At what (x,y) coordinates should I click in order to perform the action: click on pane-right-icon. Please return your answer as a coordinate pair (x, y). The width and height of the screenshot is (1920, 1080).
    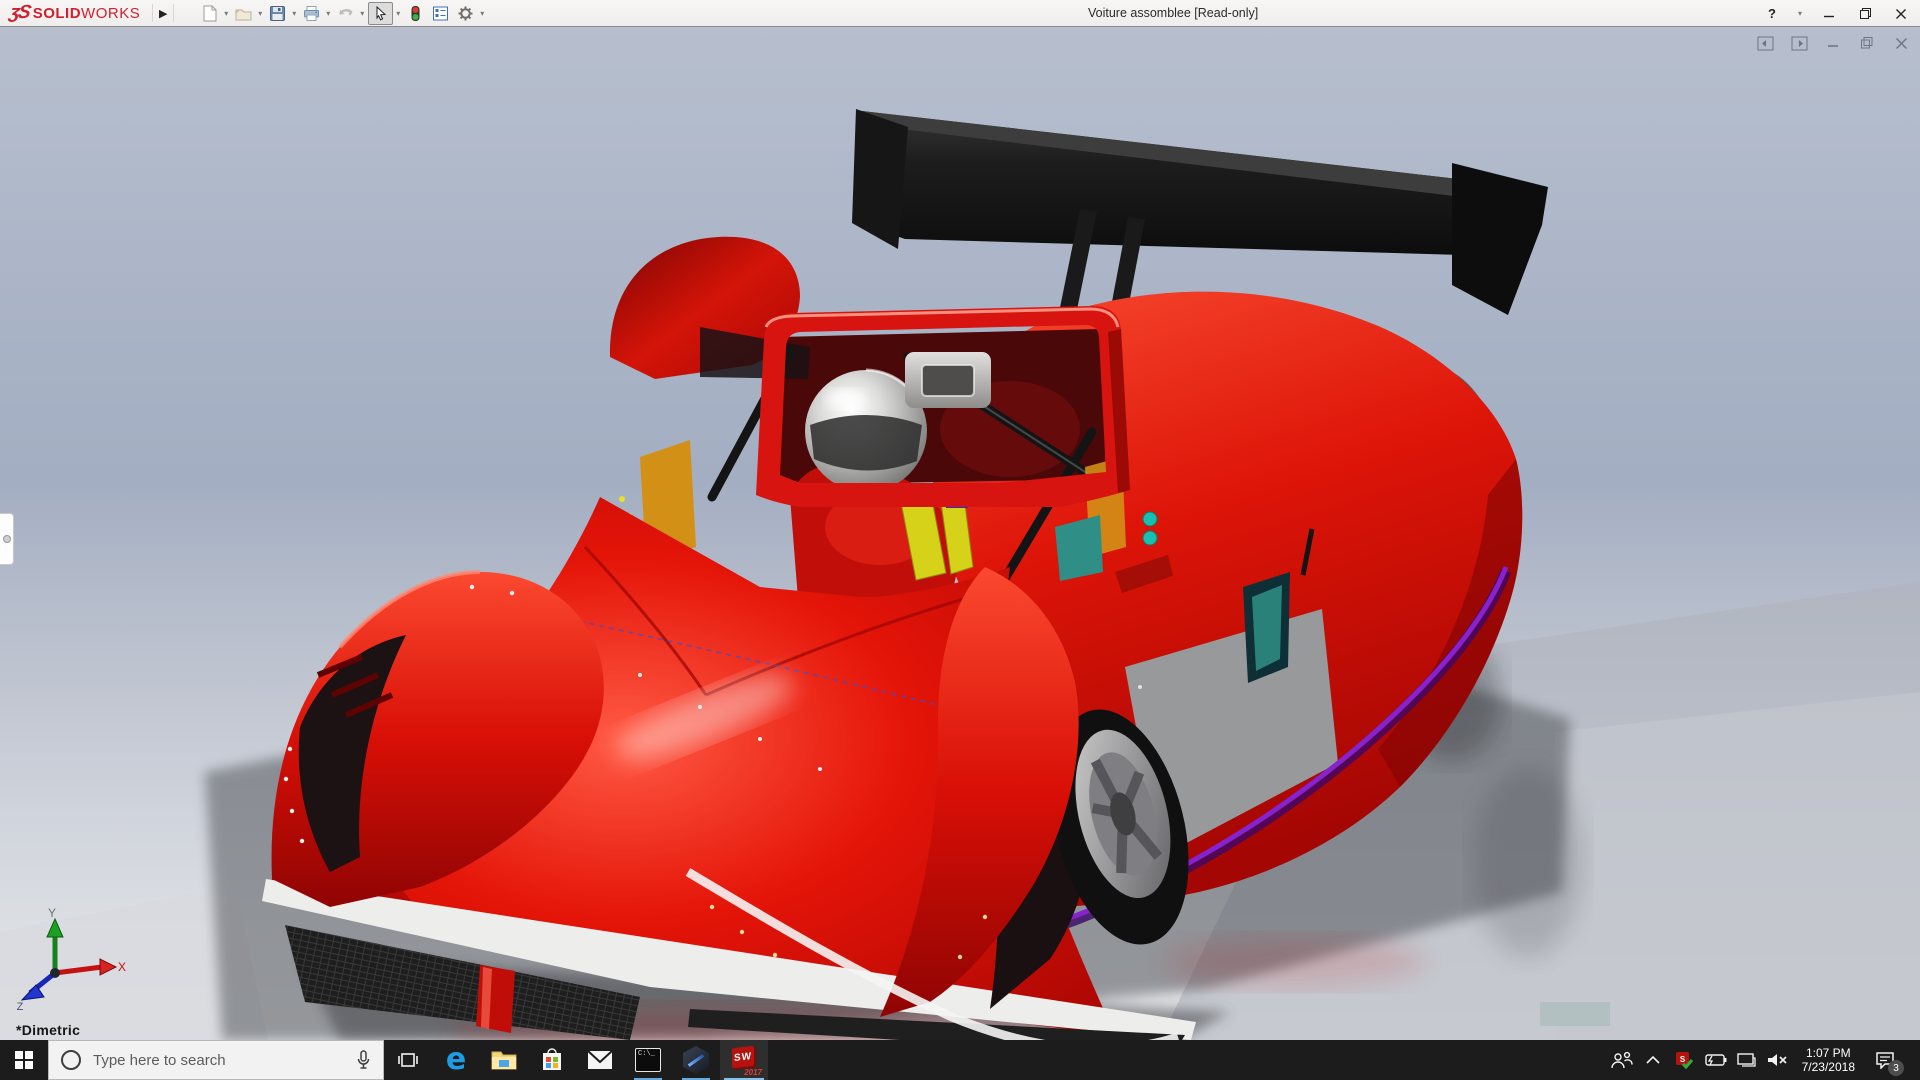
    Looking at the image, I should click on (1799, 43).